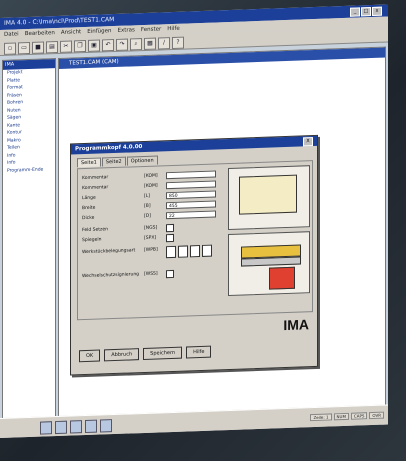 The width and height of the screenshot is (406, 461). I want to click on paste-icon: ▣, so click(94, 45).